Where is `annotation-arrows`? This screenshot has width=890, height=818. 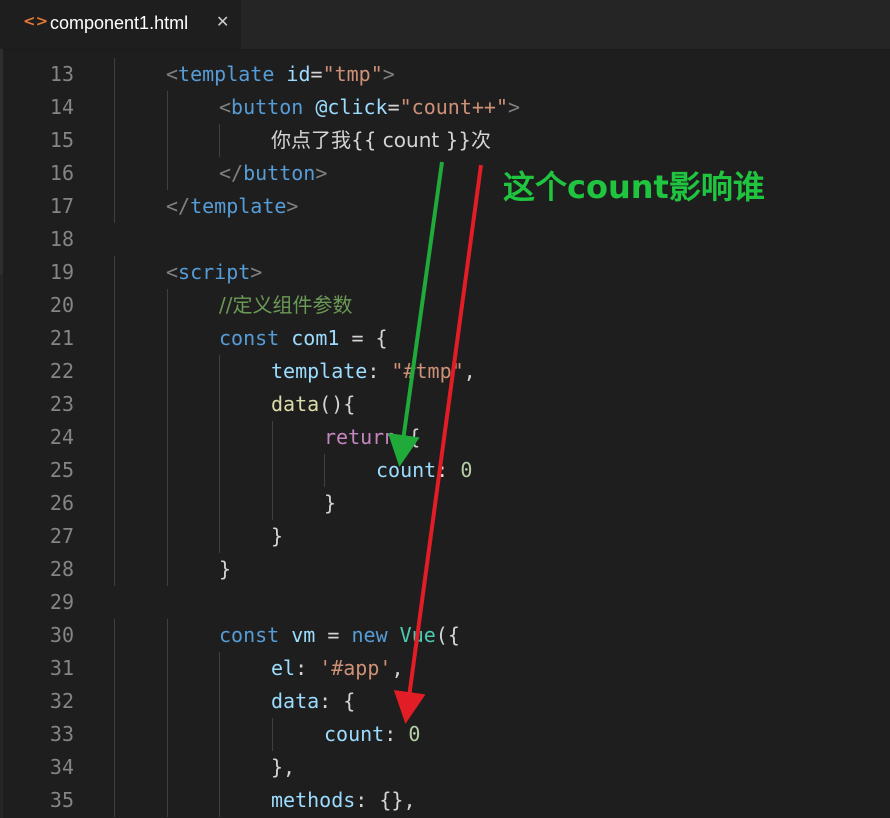
annotation-arrows is located at coordinates (435, 442).